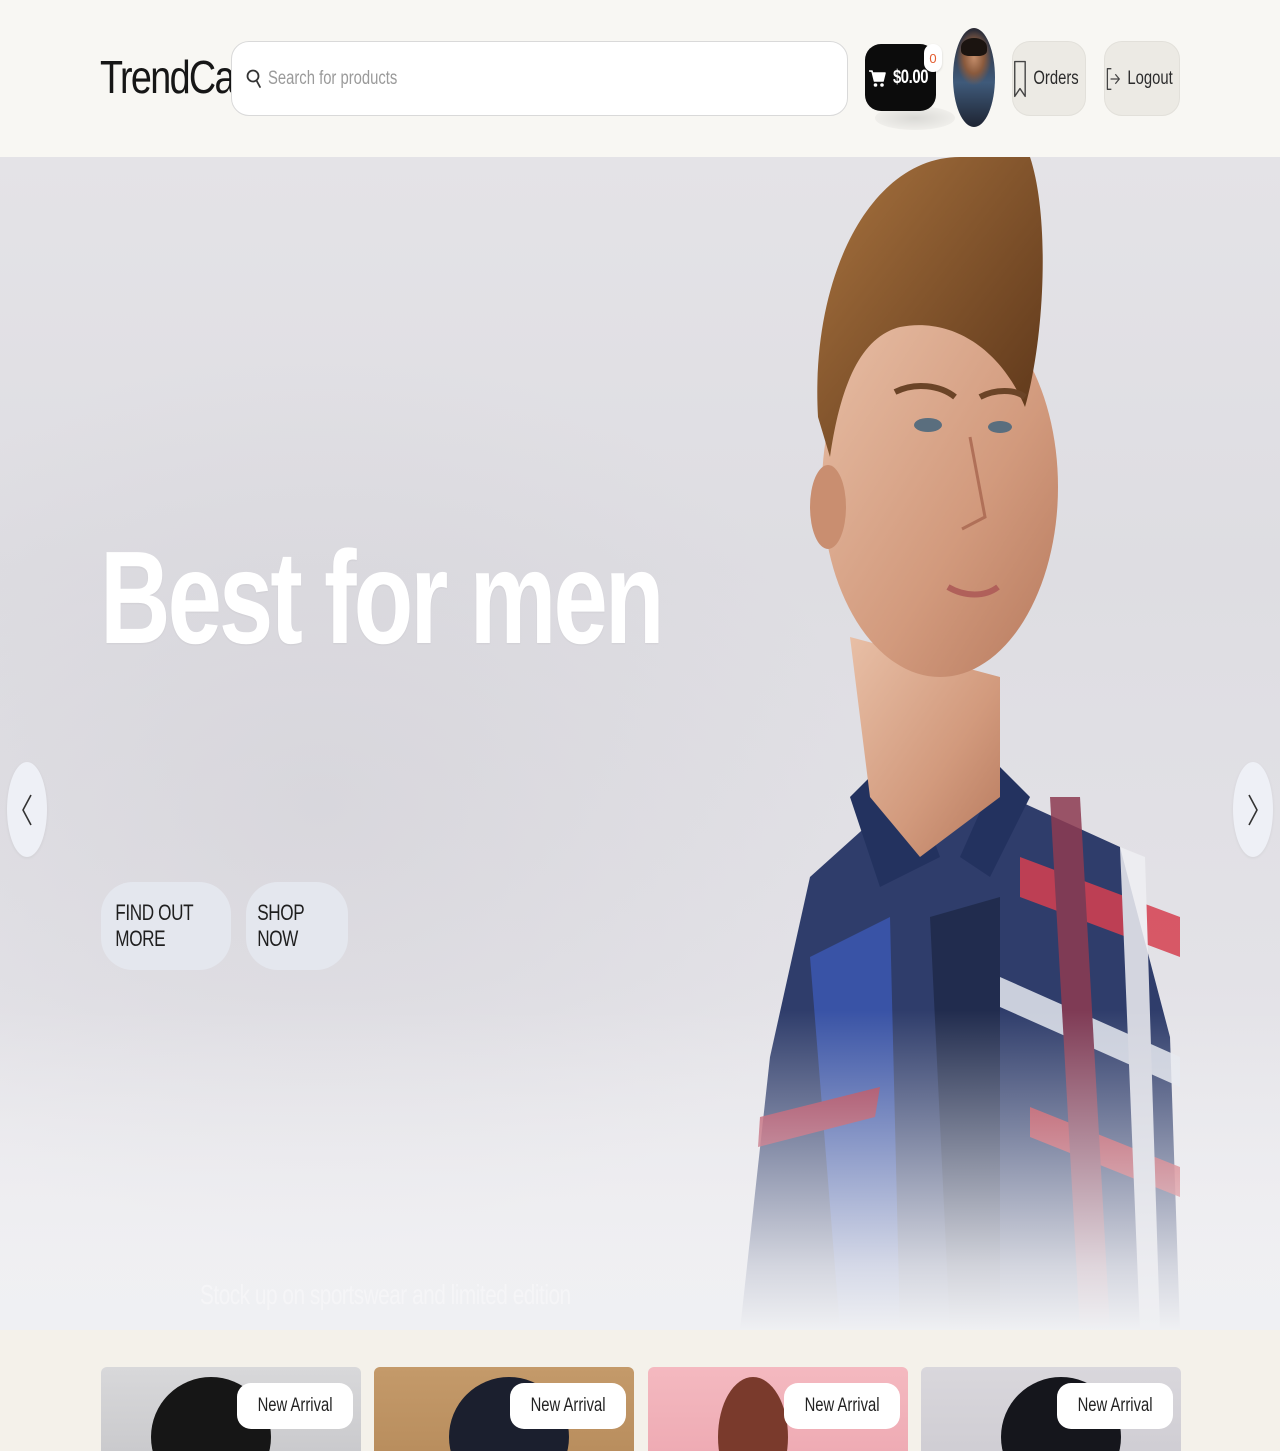 Image resolution: width=1280 pixels, height=1451 pixels. I want to click on cart-total: $0.00, so click(910, 77).